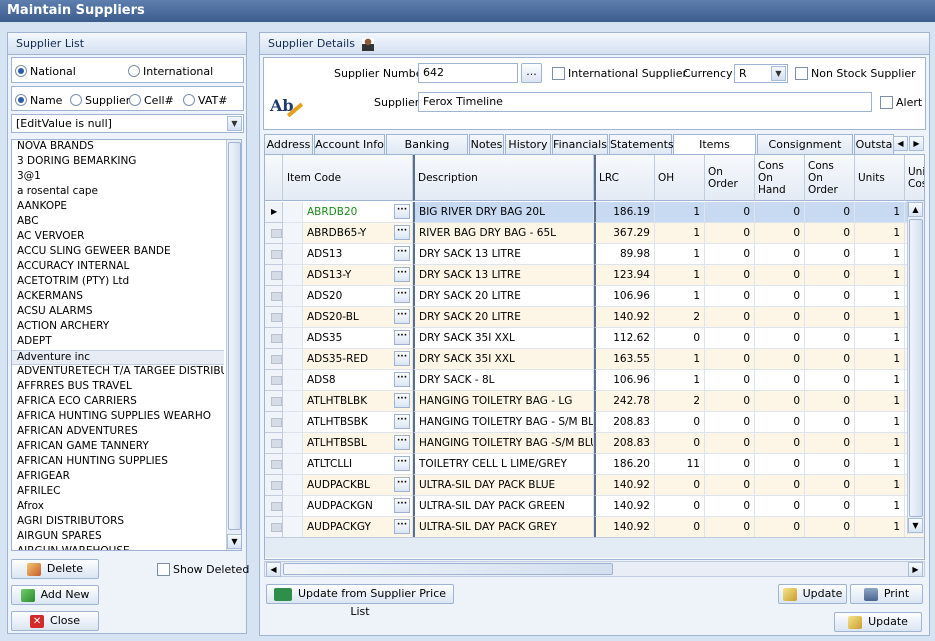  Describe the element at coordinates (714, 152) in the screenshot. I see `tab-items-supplied: Items Supplied` at that location.